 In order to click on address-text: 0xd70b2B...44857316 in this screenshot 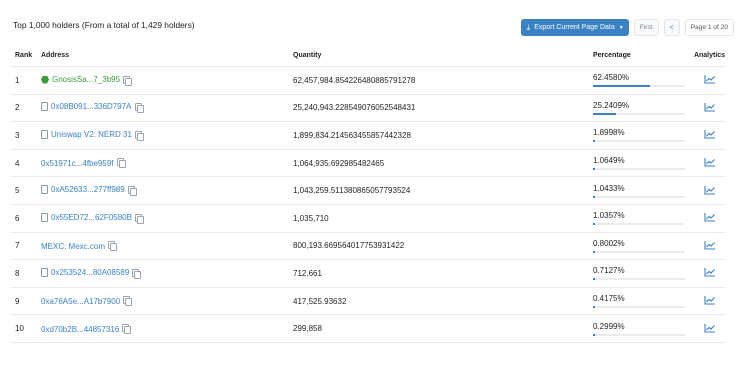, I will do `click(80, 329)`.